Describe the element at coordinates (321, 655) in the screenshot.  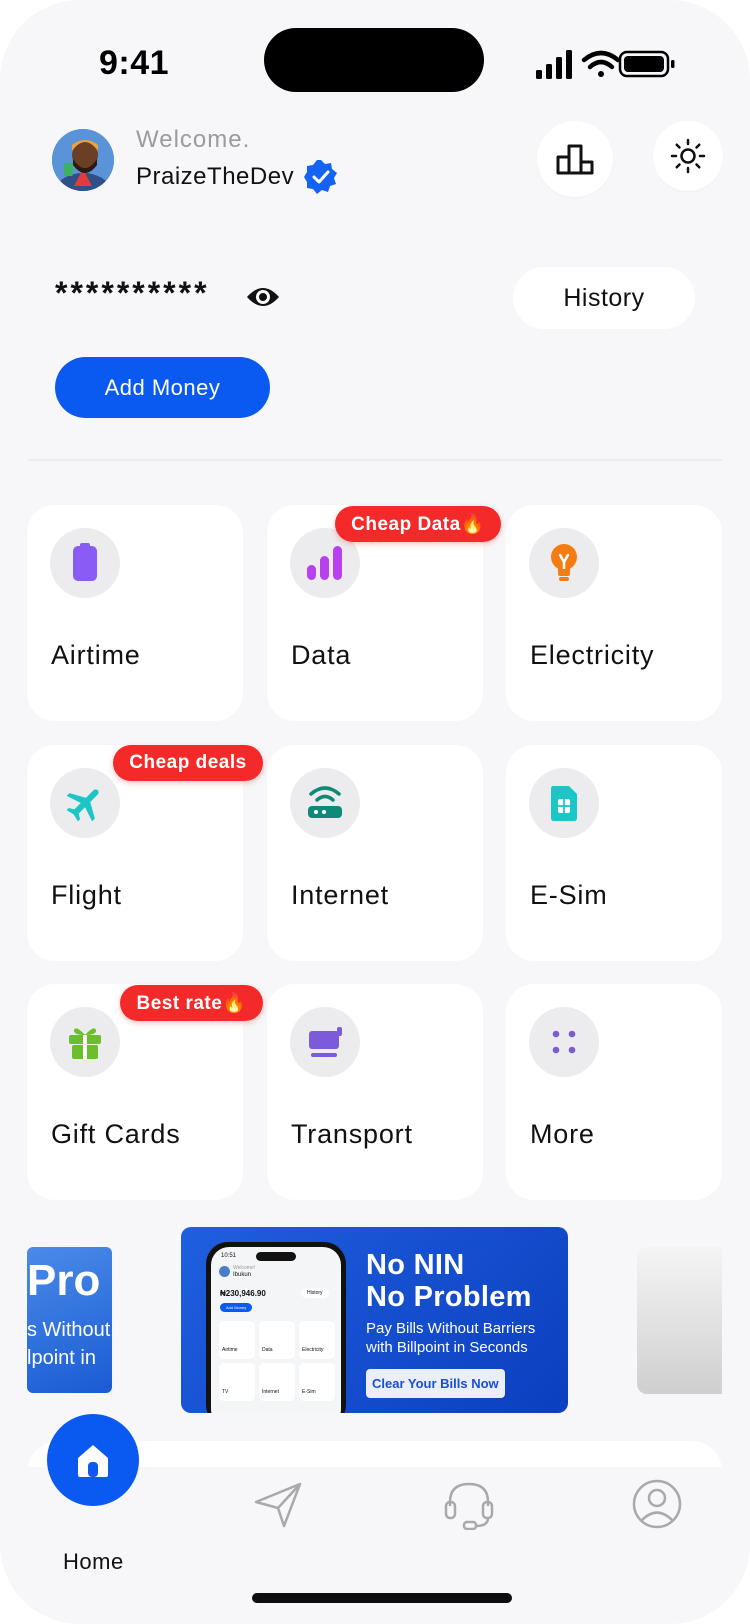
I see `service-label: Data` at that location.